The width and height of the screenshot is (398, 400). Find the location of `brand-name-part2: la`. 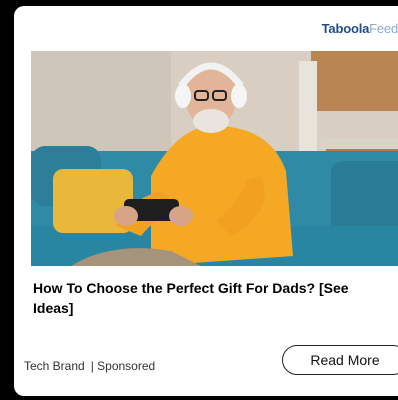

brand-name-part2: la is located at coordinates (364, 28).